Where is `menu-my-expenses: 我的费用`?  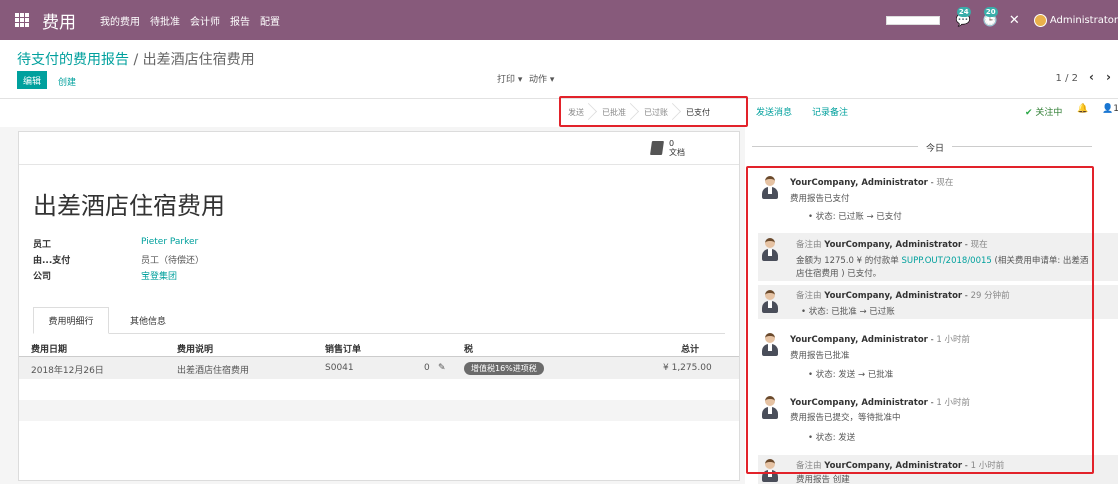 menu-my-expenses: 我的费用 is located at coordinates (120, 20).